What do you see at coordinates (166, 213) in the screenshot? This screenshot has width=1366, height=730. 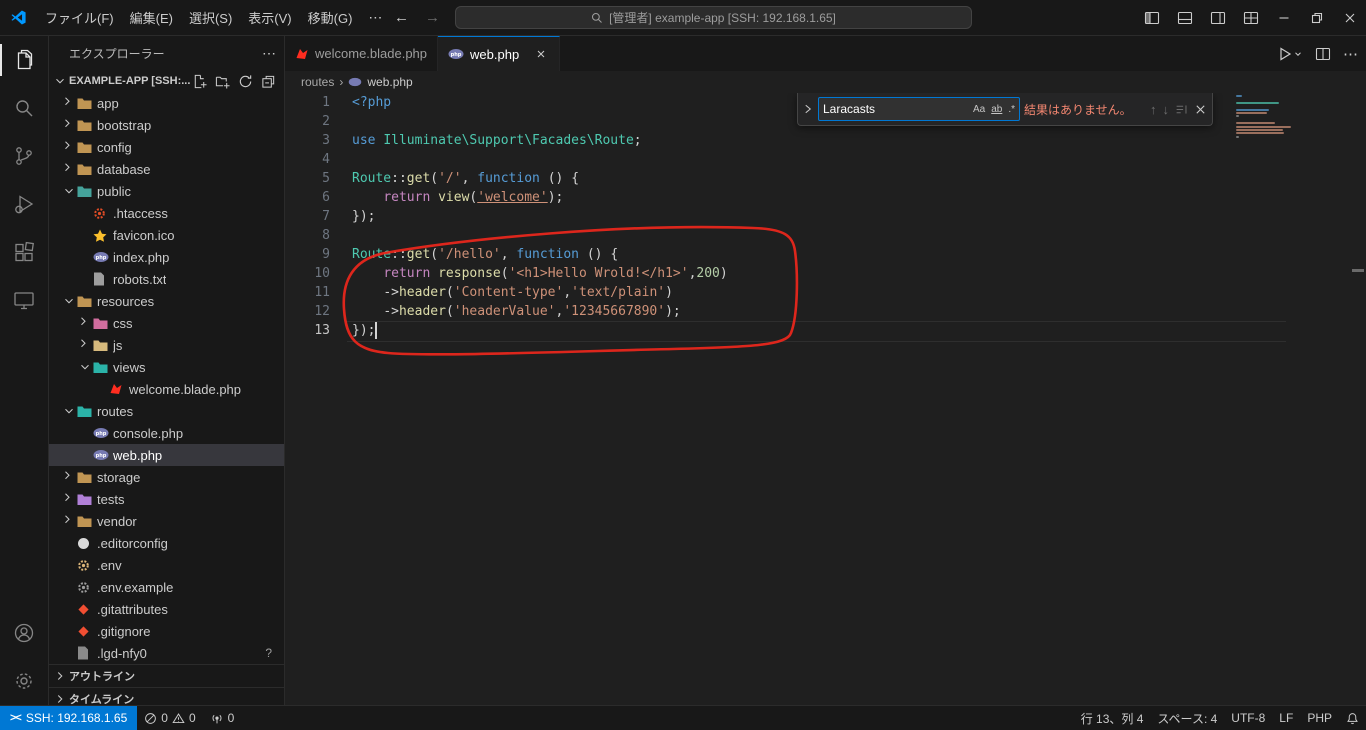 I see `tree-item-.htaccess: .htaccess` at bounding box center [166, 213].